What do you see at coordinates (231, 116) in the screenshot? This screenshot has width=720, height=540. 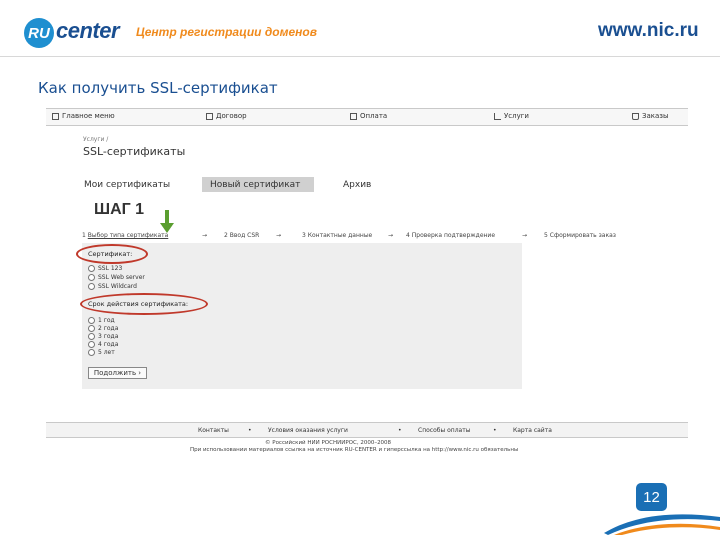 I see `nav-item-label: Договор` at bounding box center [231, 116].